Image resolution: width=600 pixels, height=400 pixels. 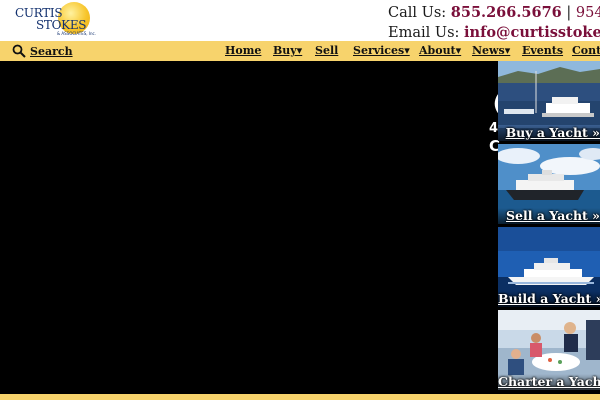 I want to click on nav-home: Home, so click(x=243, y=50).